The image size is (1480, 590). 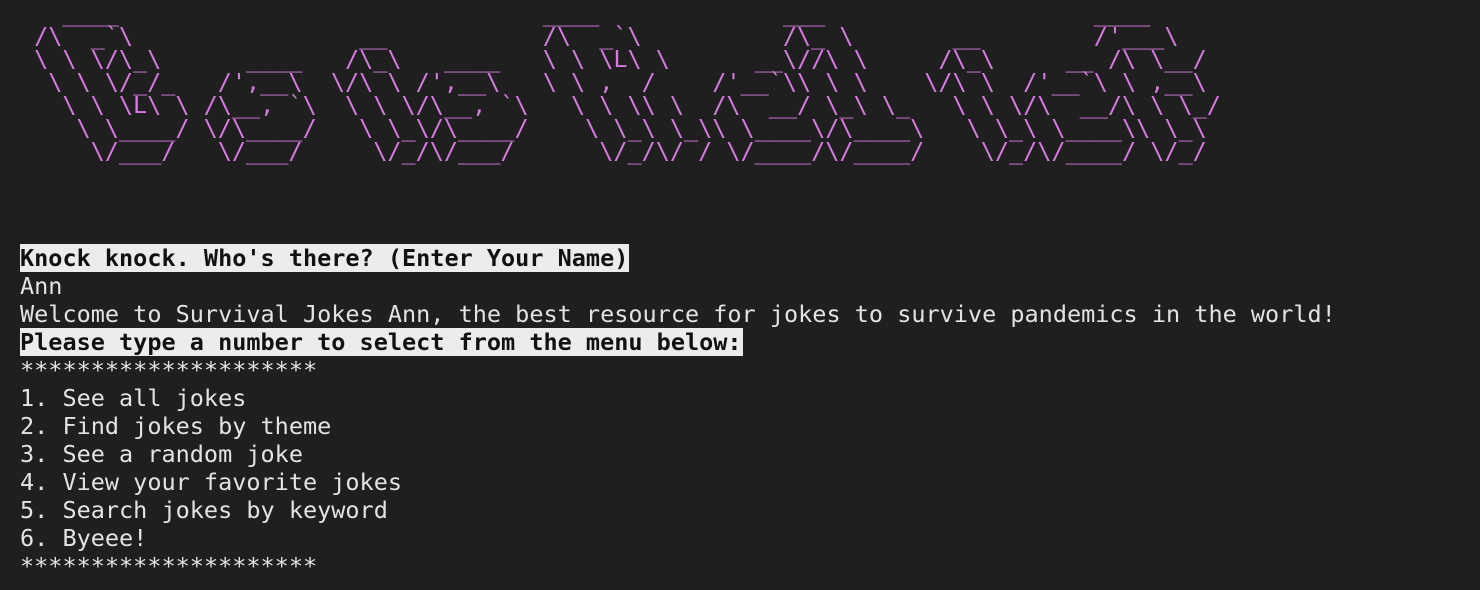 I want to click on menu-item-favorites: 4. View your favorite jokes, so click(x=211, y=482).